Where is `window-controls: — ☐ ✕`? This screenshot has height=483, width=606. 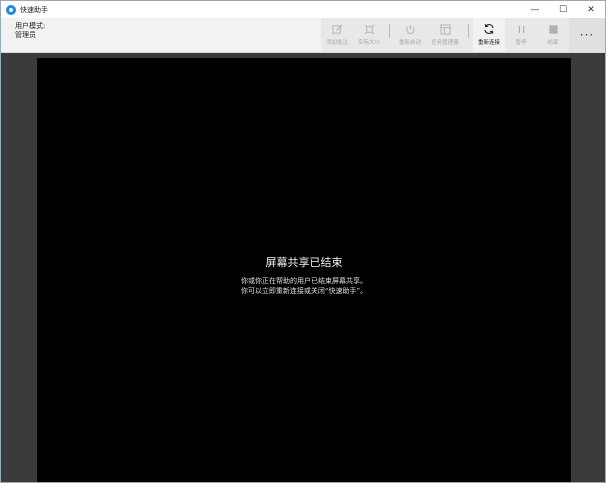 window-controls: — ☐ ✕ is located at coordinates (563, 9).